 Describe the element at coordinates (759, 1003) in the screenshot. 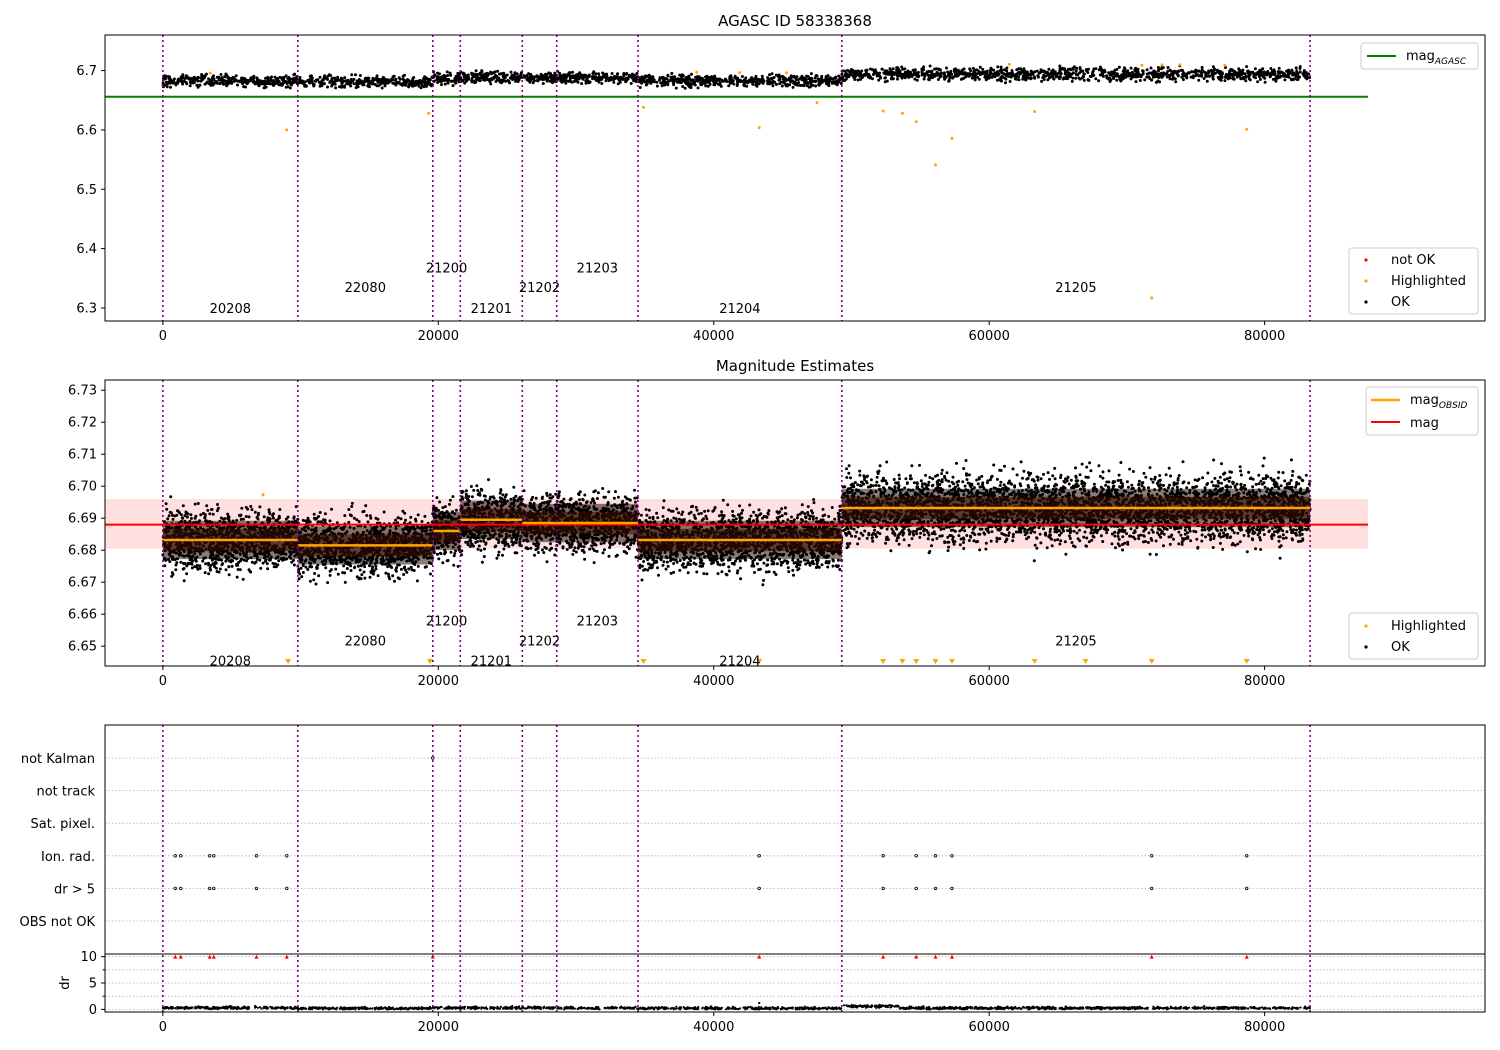

I see `dr-point` at that location.